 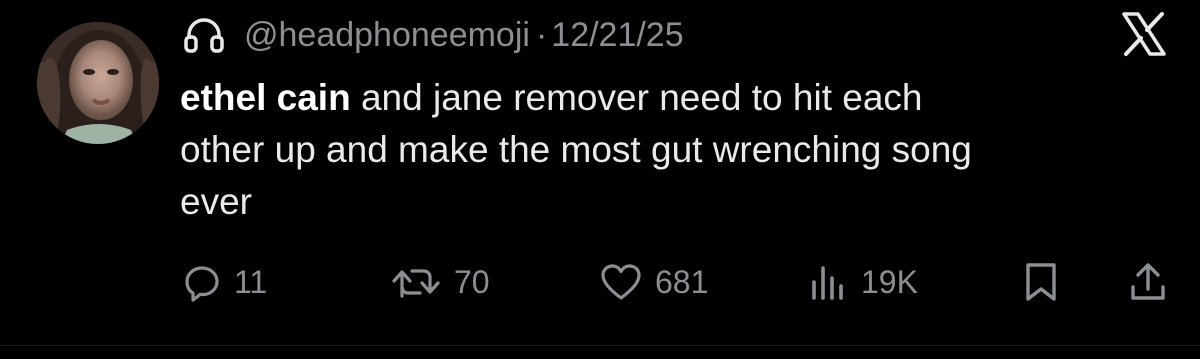 I want to click on repost-count: 70, so click(x=472, y=281).